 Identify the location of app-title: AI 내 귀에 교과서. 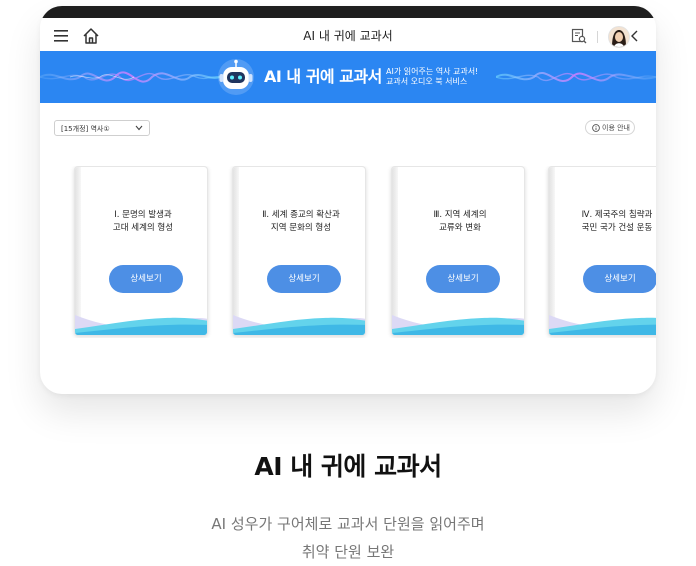
(348, 36).